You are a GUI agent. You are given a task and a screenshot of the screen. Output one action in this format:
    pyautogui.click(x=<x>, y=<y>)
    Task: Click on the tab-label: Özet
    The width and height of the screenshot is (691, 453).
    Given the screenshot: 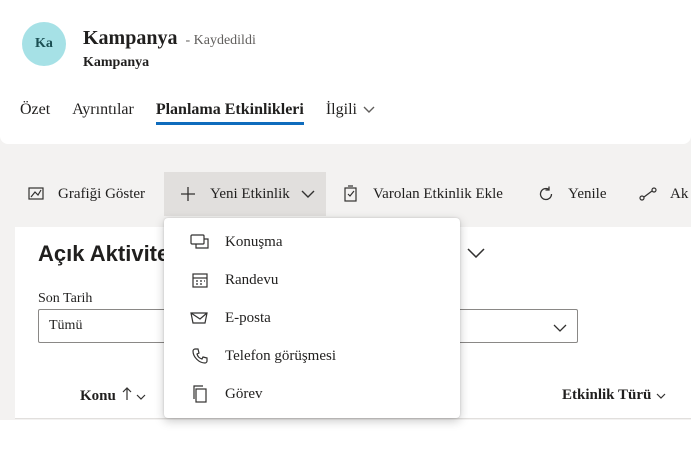 What is the action you would take?
    pyautogui.click(x=35, y=109)
    